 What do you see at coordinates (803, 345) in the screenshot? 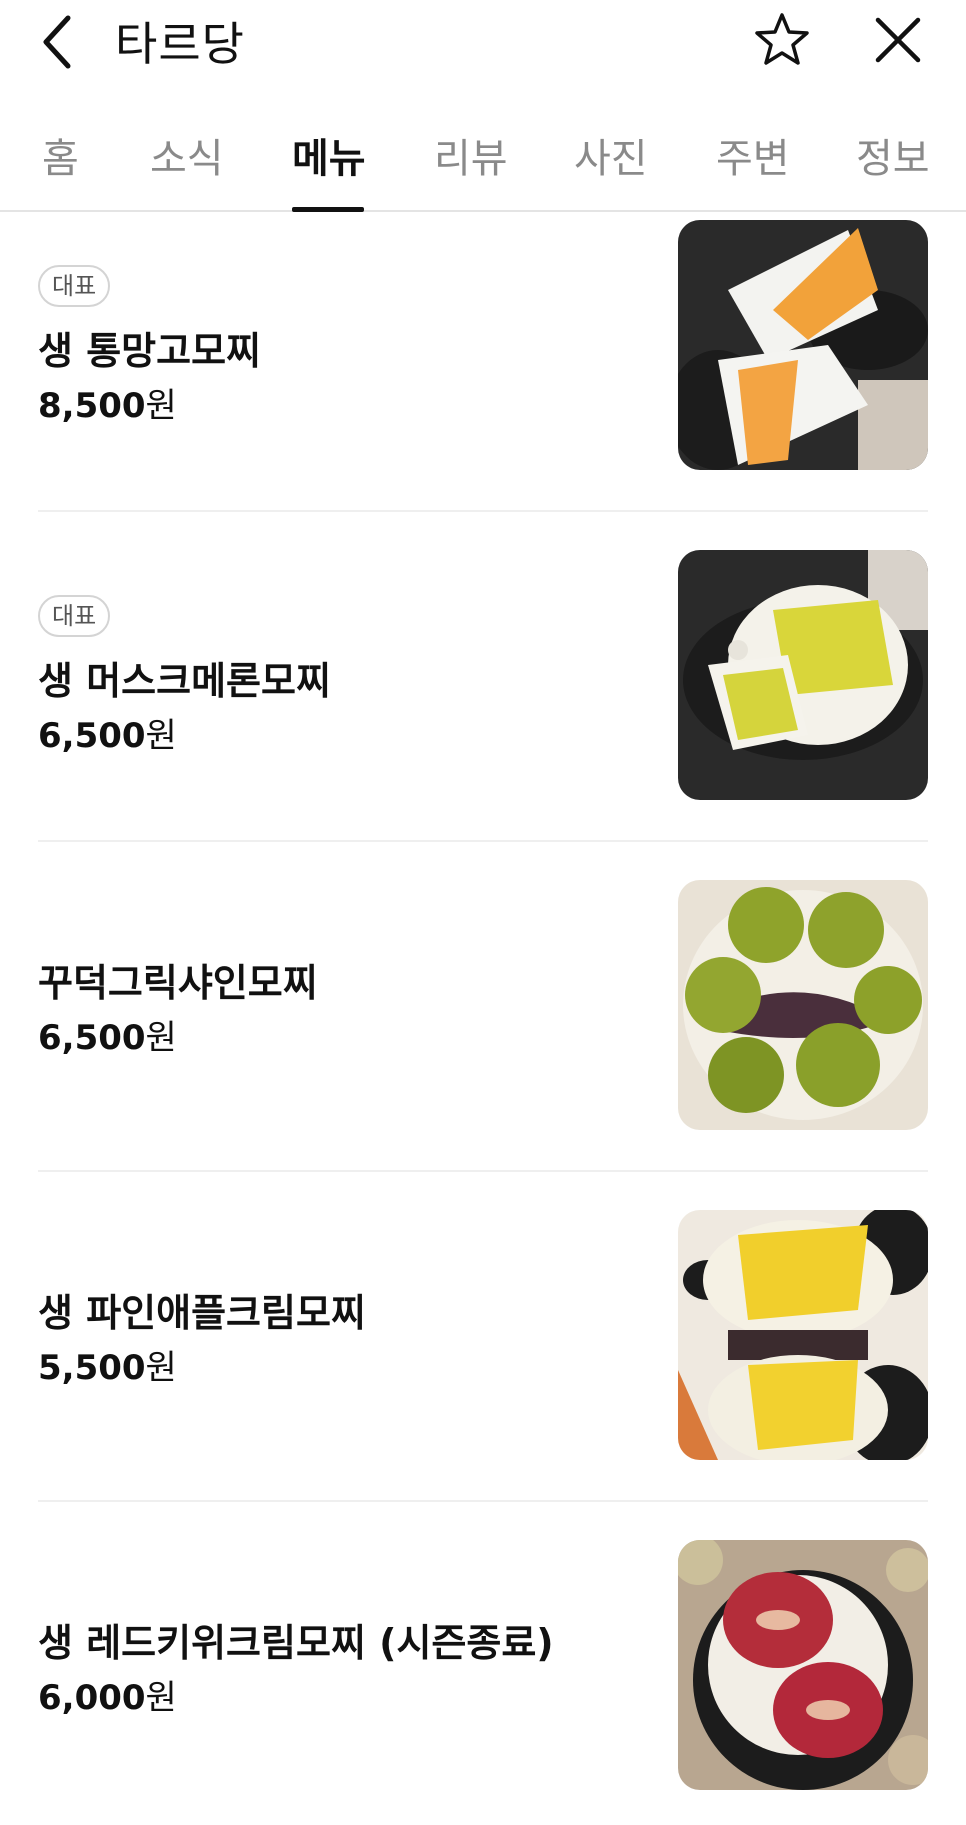
I see `mango-mochi-photo` at bounding box center [803, 345].